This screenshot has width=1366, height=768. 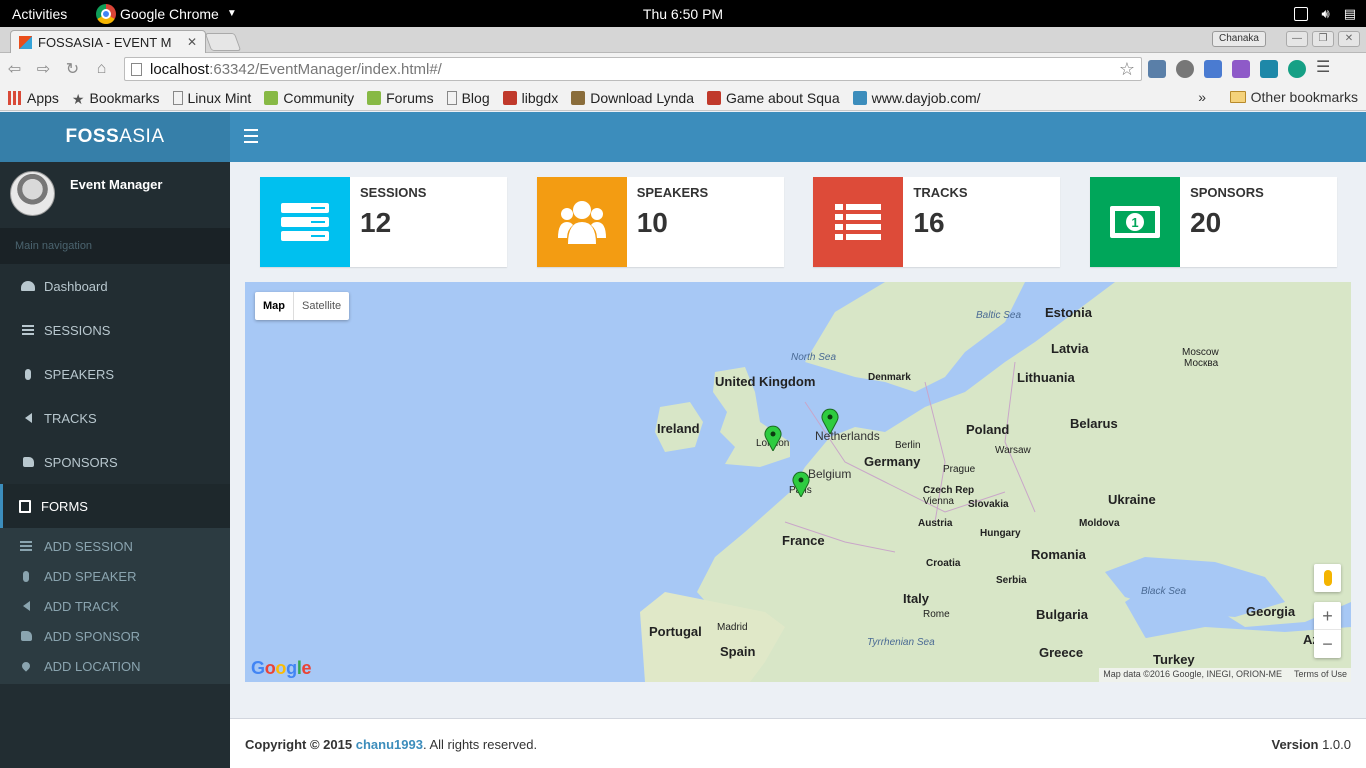 What do you see at coordinates (271, 97) in the screenshot?
I see `mint-icon` at bounding box center [271, 97].